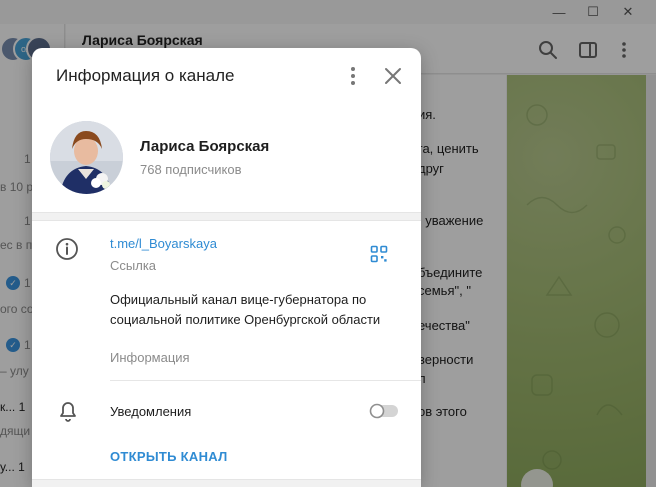 This screenshot has width=656, height=487. Describe the element at coordinates (145, 75) in the screenshot. I see `dialog-title: Информация о канале` at that location.